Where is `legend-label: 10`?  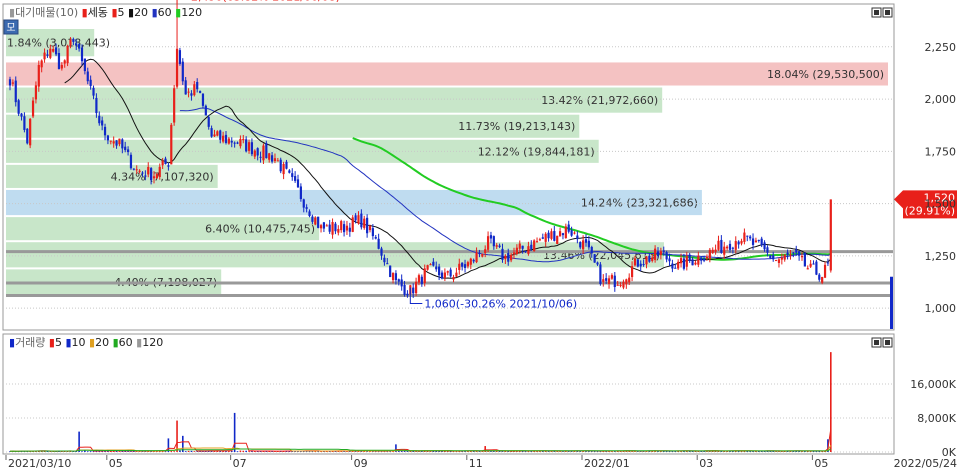
legend-label: 10 is located at coordinates (81, 342).